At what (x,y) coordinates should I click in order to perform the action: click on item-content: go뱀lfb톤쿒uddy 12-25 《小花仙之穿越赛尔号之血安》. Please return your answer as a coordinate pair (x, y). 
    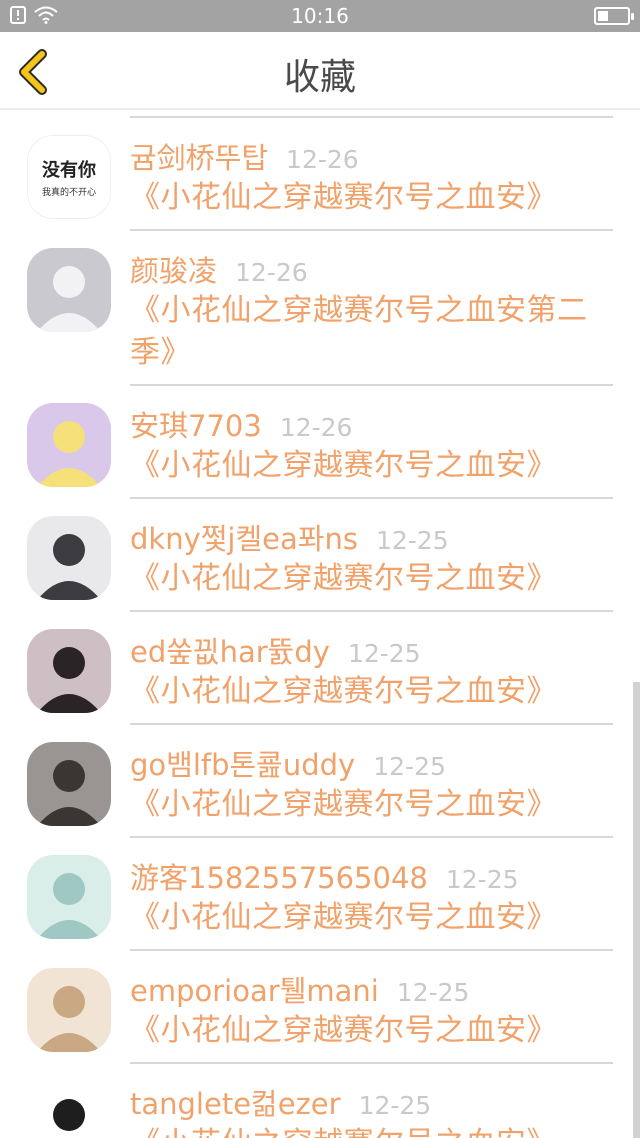
    Looking at the image, I should click on (371, 784).